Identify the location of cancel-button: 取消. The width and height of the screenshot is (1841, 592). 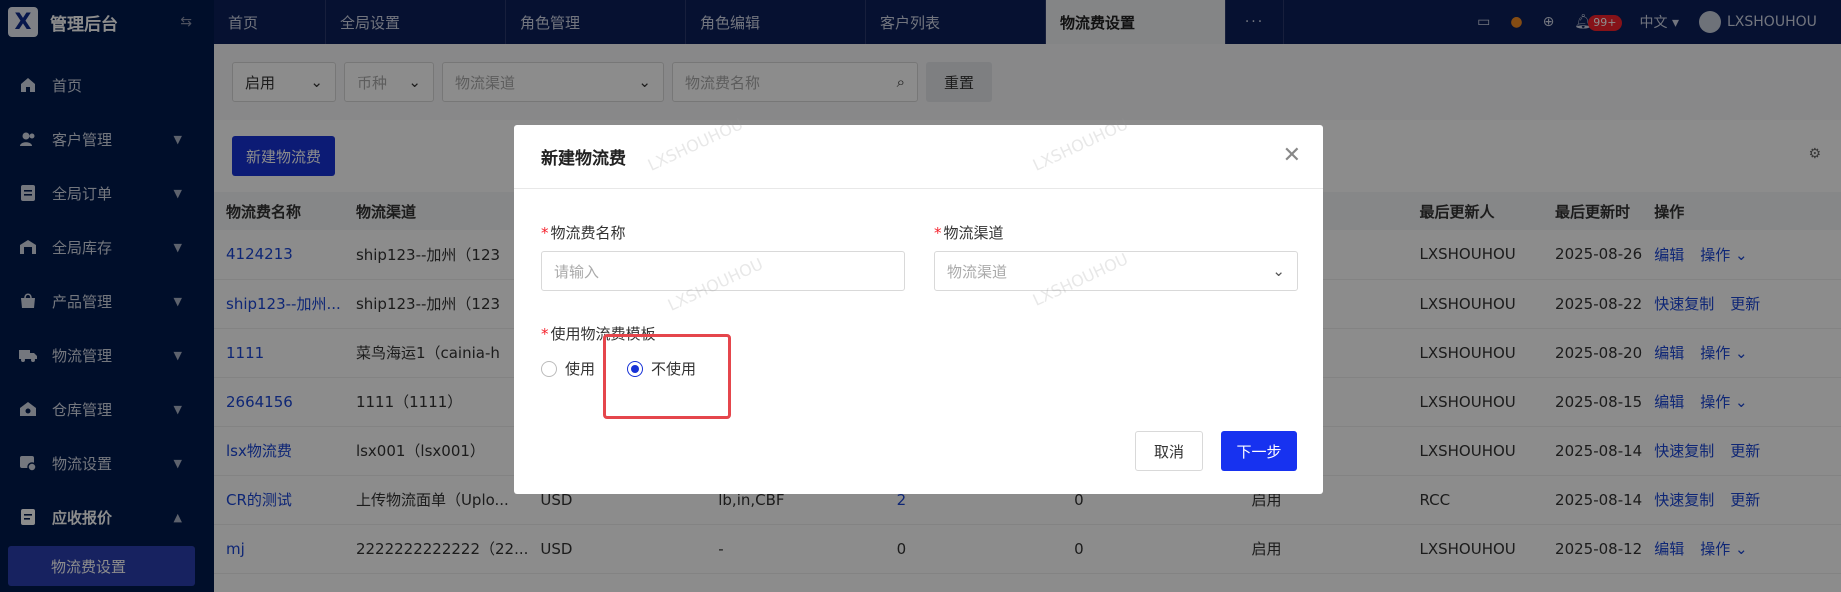
(1169, 451).